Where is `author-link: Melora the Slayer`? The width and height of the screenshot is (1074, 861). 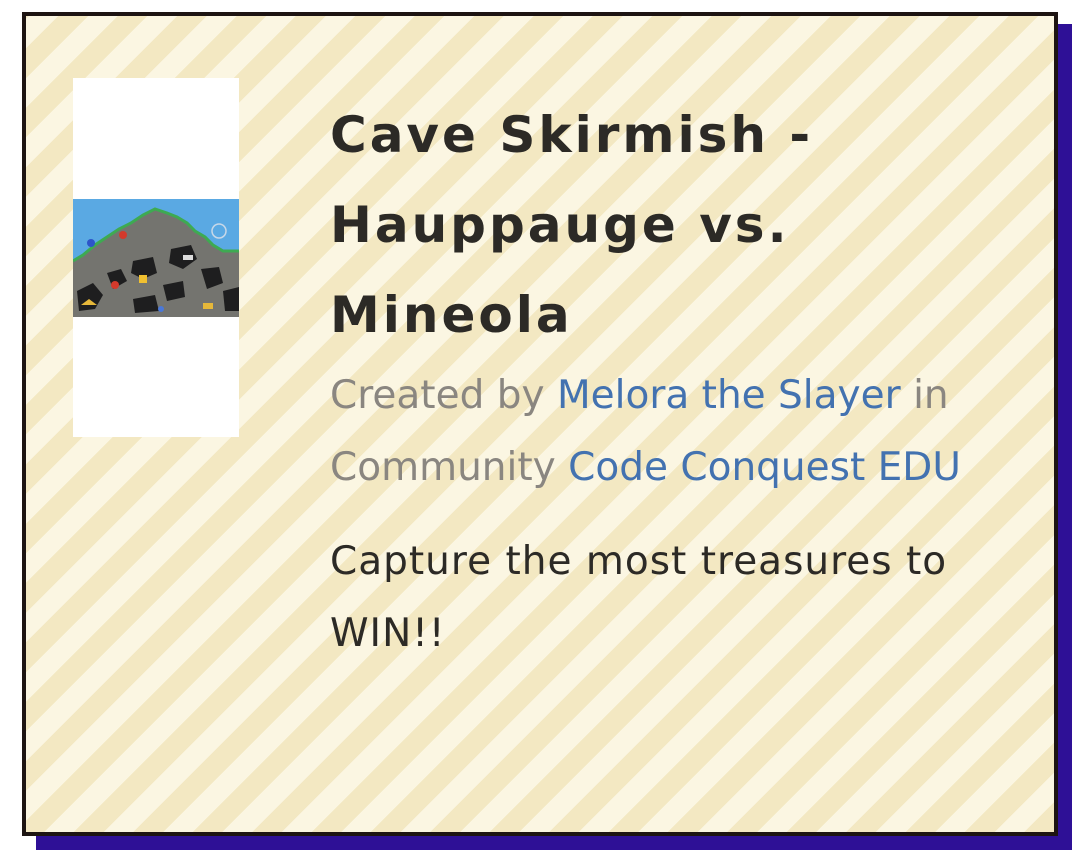
author-link: Melora the Slayer is located at coordinates (729, 395).